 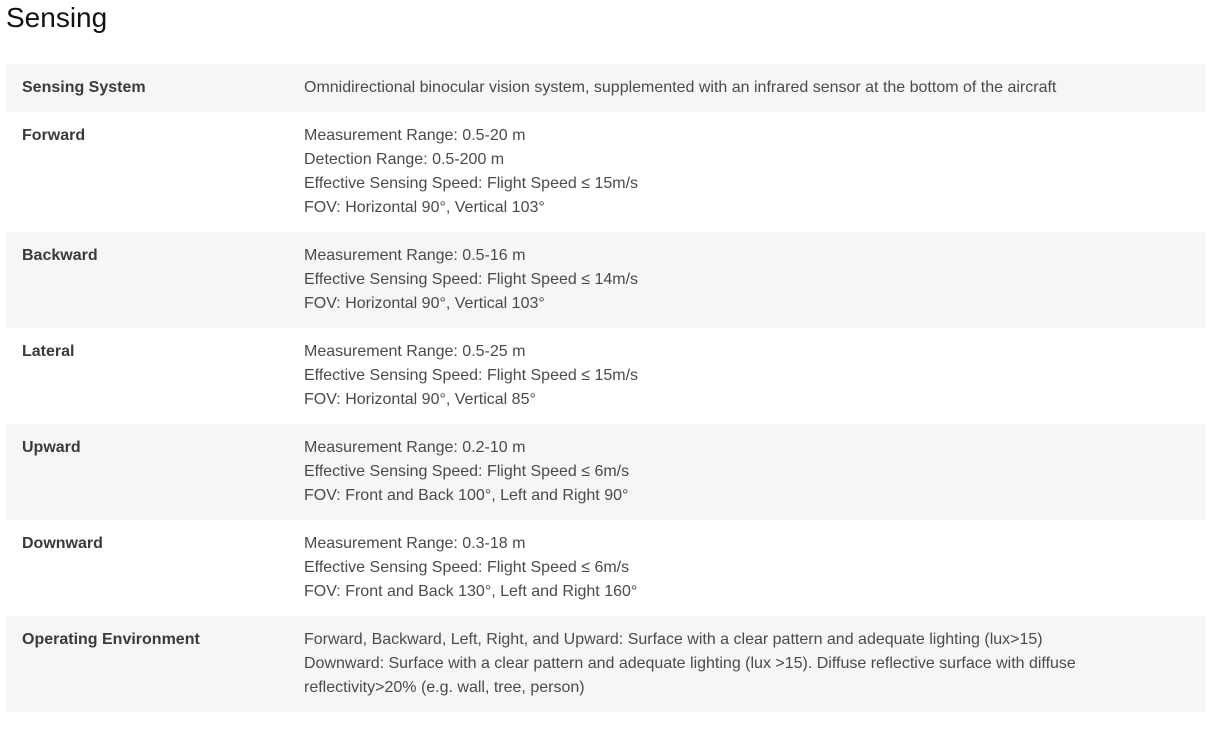 What do you see at coordinates (51, 447) in the screenshot?
I see `spec-label: Upward` at bounding box center [51, 447].